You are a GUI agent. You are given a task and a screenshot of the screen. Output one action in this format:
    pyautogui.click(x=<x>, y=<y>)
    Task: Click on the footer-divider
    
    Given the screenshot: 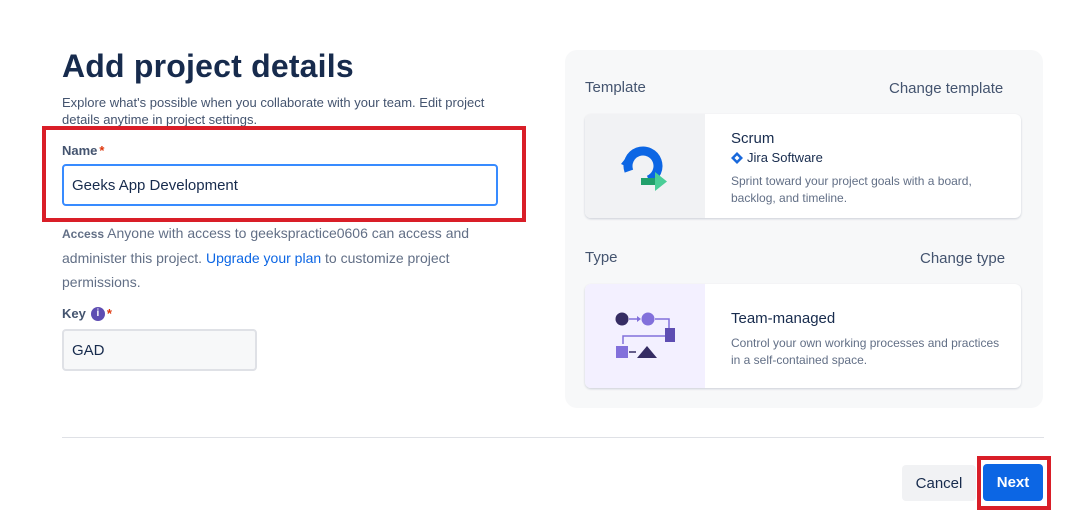 What is the action you would take?
    pyautogui.click(x=553, y=437)
    